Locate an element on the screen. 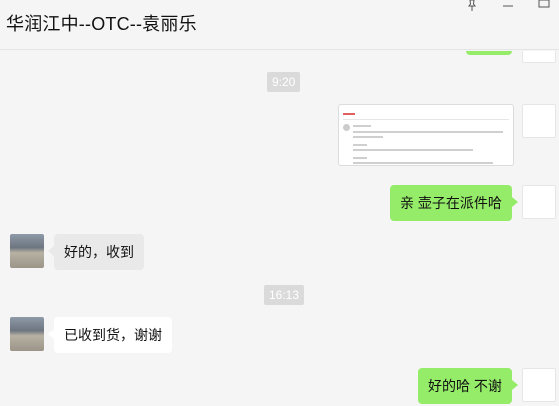 This screenshot has height=406, width=559. doc-header-line is located at coordinates (349, 114).